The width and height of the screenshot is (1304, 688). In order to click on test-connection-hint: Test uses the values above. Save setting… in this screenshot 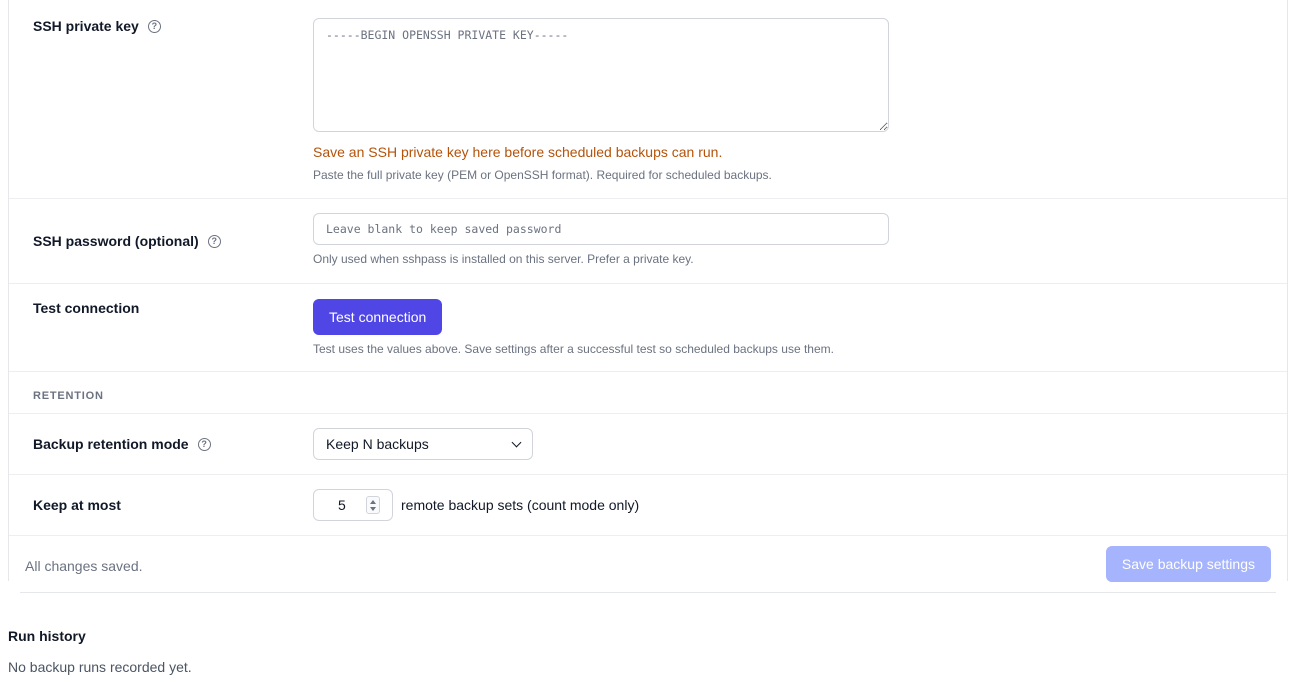, I will do `click(573, 349)`.